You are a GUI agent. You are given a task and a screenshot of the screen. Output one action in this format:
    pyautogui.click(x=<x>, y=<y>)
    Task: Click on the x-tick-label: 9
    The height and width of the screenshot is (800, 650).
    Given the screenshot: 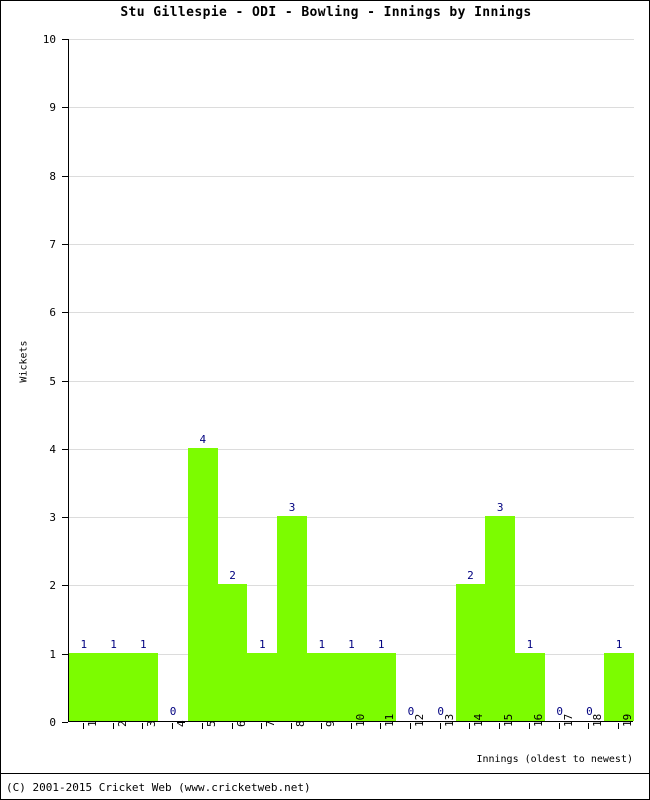 What is the action you would take?
    pyautogui.click(x=330, y=723)
    